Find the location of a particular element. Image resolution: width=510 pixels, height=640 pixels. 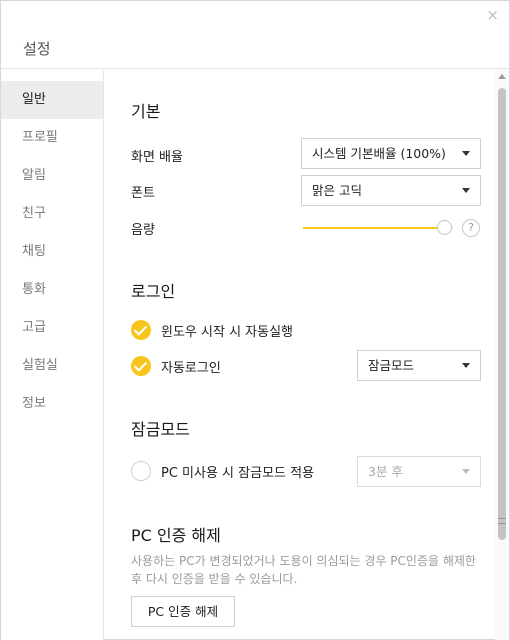

scroll-grip-icon is located at coordinates (502, 521).